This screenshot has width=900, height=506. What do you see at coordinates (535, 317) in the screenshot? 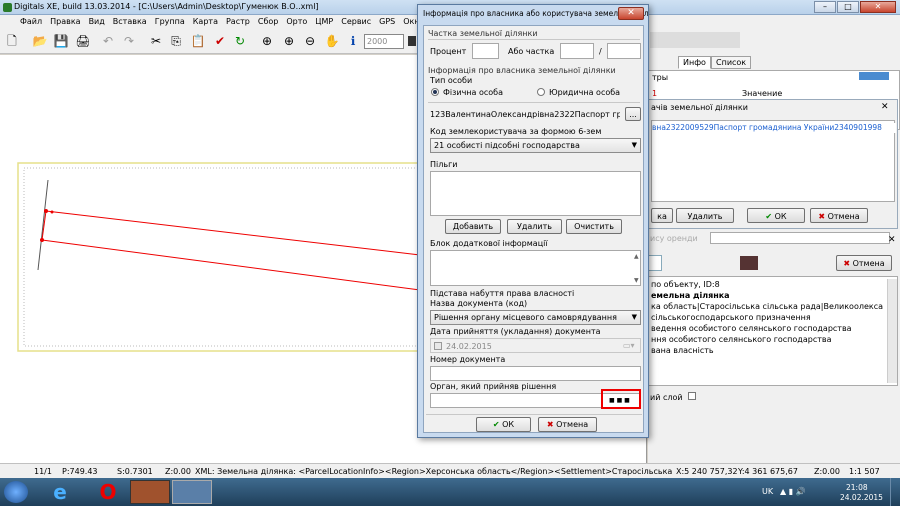
I see `doc-name-select: Рішення органу місцевого самоврядування ▼` at bounding box center [535, 317].